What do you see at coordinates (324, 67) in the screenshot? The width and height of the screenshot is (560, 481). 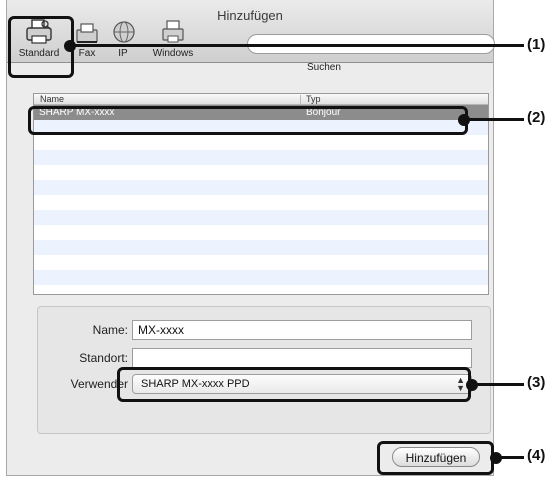 I see `search-label: Suchen` at bounding box center [324, 67].